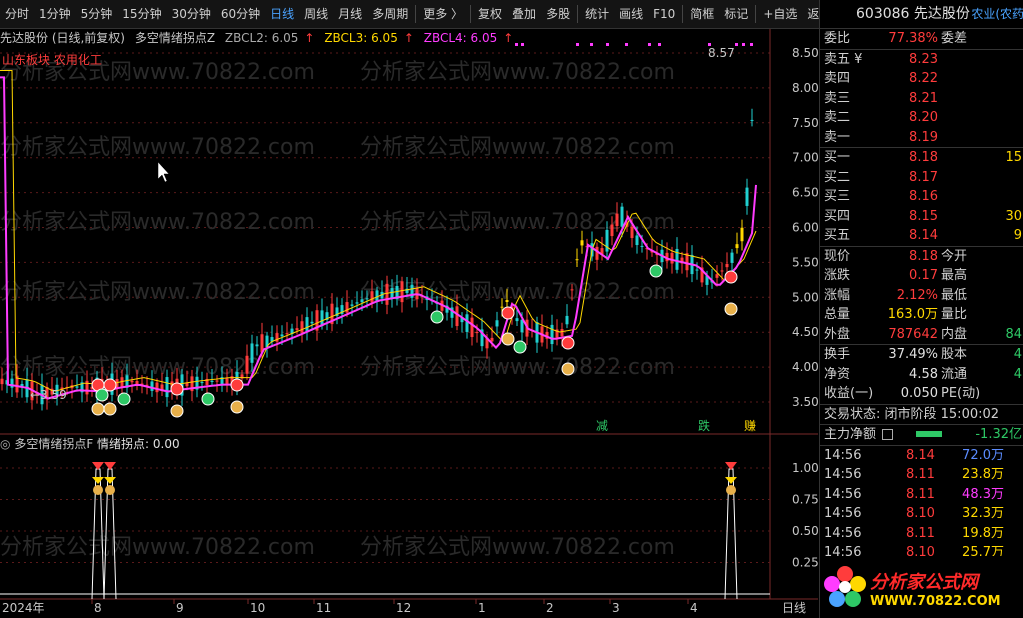  I want to click on toolbar-item-1: 1分钟, so click(55, 14).